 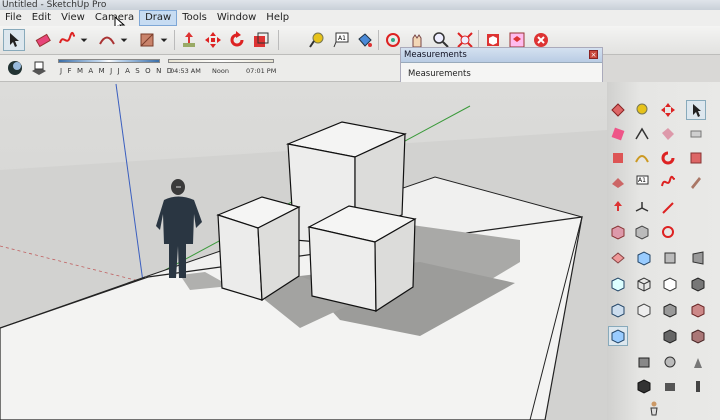 What do you see at coordinates (221, 61) in the screenshot?
I see `time-slider` at bounding box center [221, 61].